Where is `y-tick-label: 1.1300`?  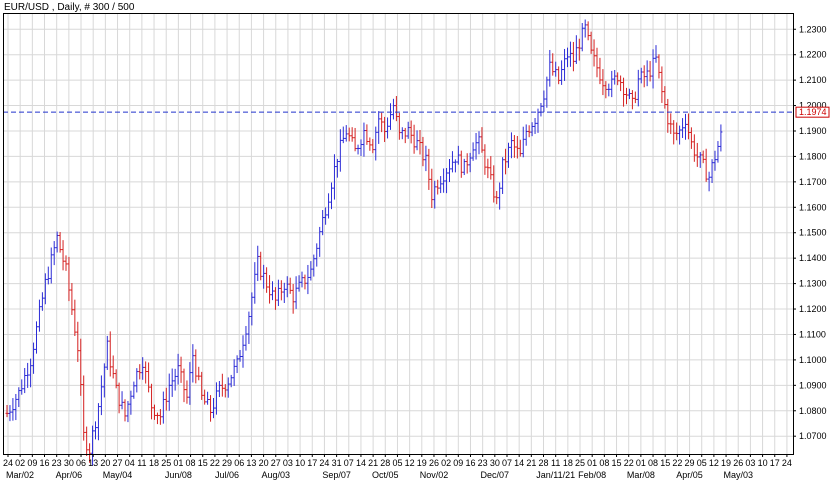 y-tick-label: 1.1300 is located at coordinates (813, 284).